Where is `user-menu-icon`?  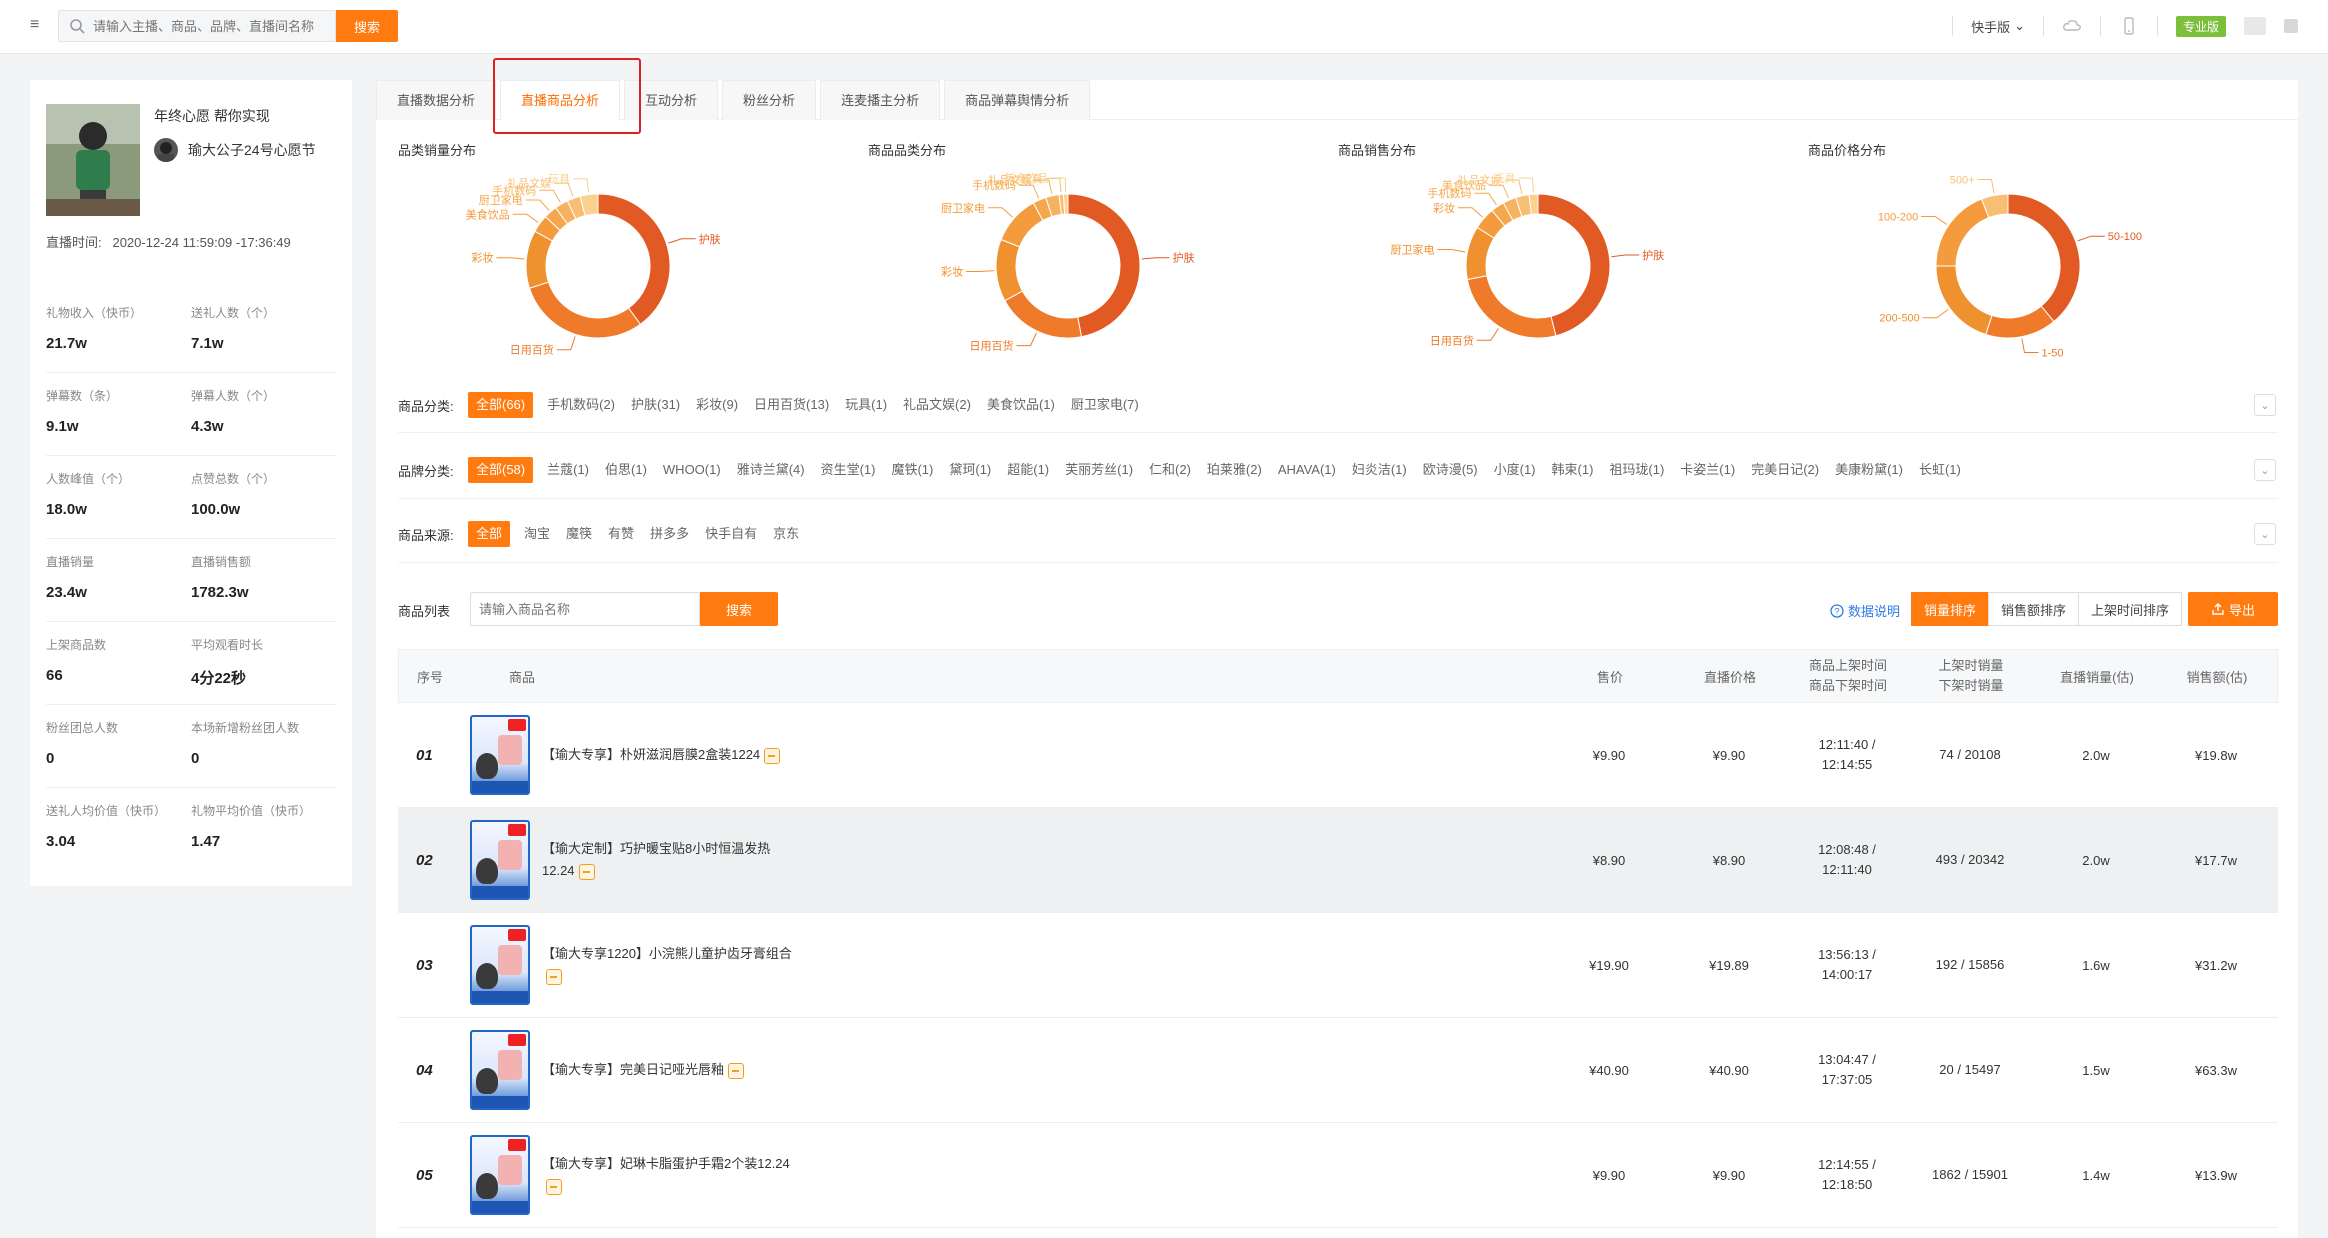
user-menu-icon is located at coordinates (2291, 26).